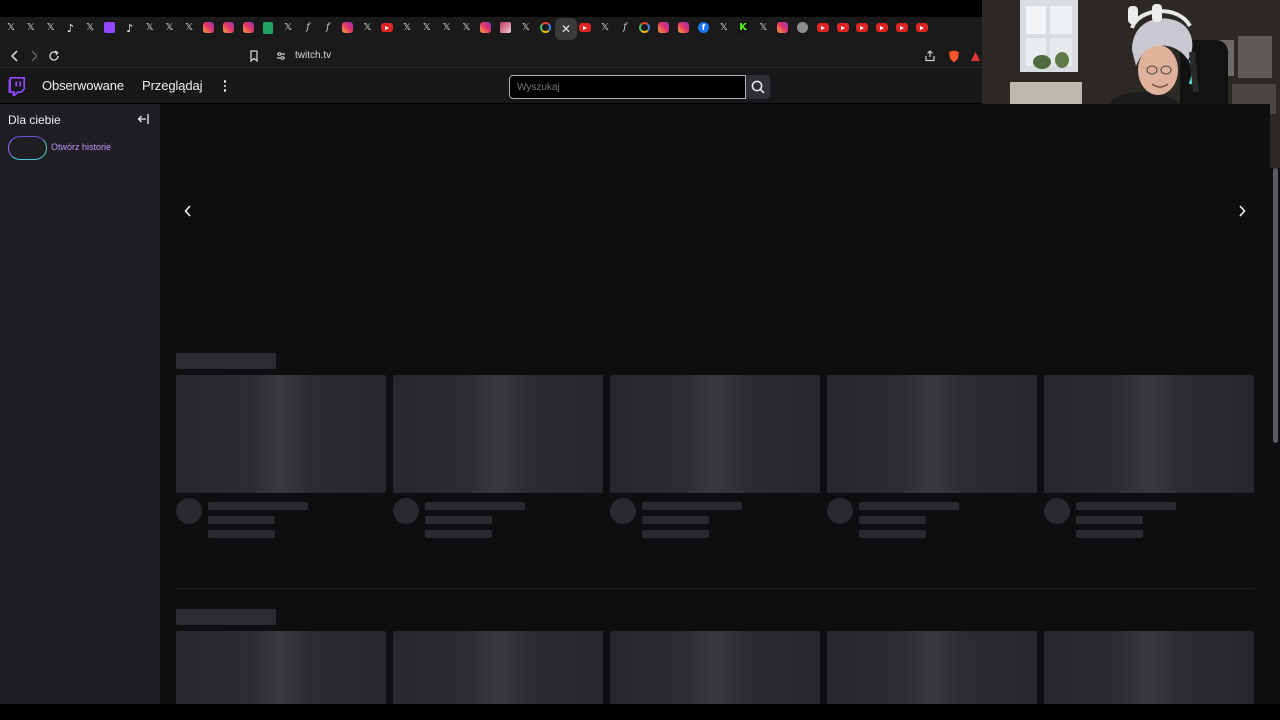  Describe the element at coordinates (281, 56) in the screenshot. I see `site-settings-icon` at that location.